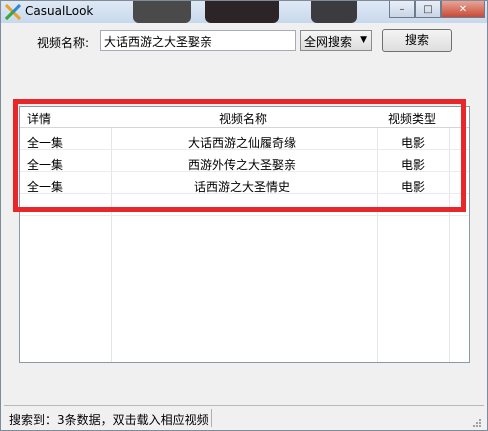 The height and width of the screenshot is (431, 488). I want to click on maximize-button: □, so click(428, 9).